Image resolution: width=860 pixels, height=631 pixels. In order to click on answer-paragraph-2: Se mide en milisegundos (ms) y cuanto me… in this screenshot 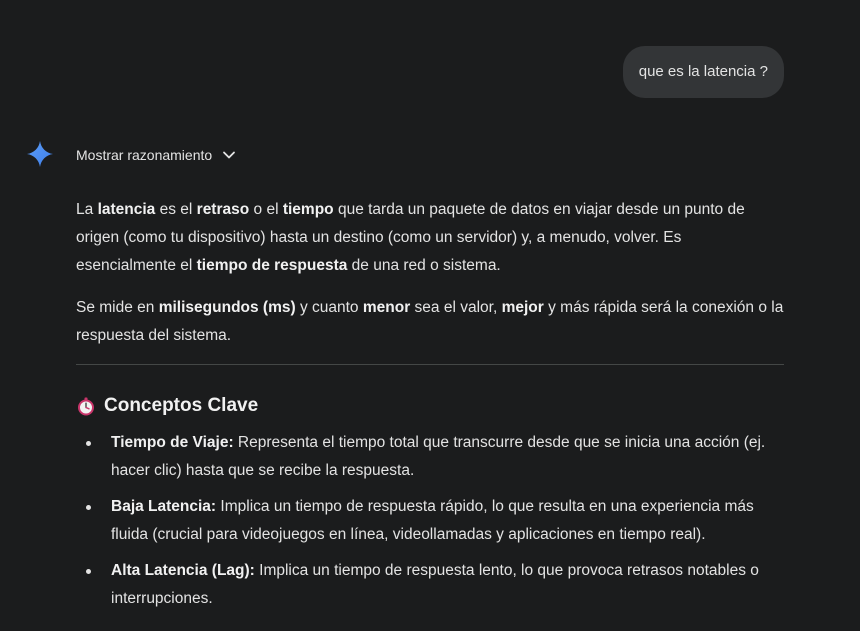, I will do `click(430, 322)`.